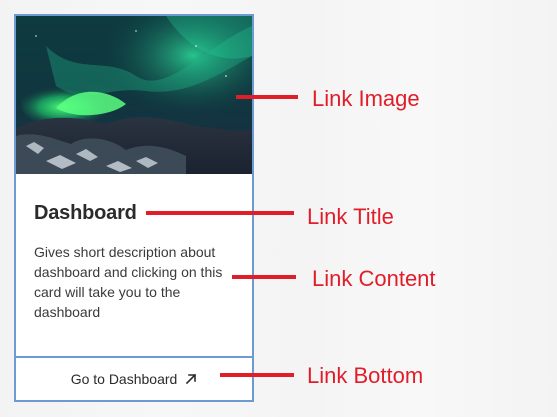 The width and height of the screenshot is (557, 417). What do you see at coordinates (350, 216) in the screenshot?
I see `link-title-annotation: Link Title` at bounding box center [350, 216].